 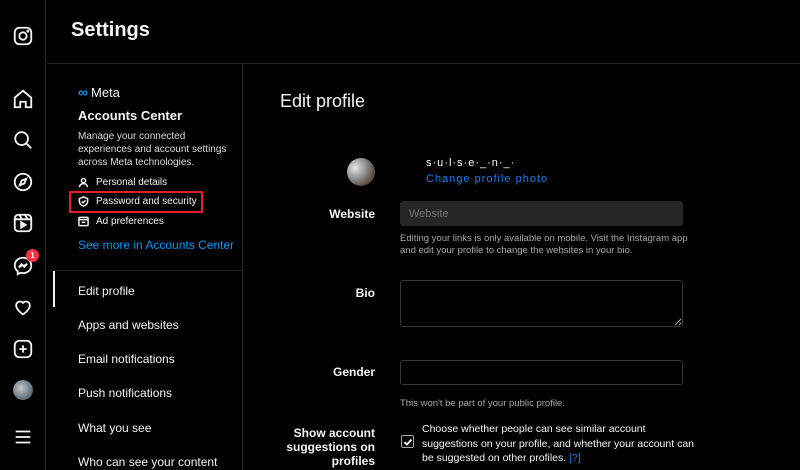 I want to click on avatar, so click(x=23, y=390).